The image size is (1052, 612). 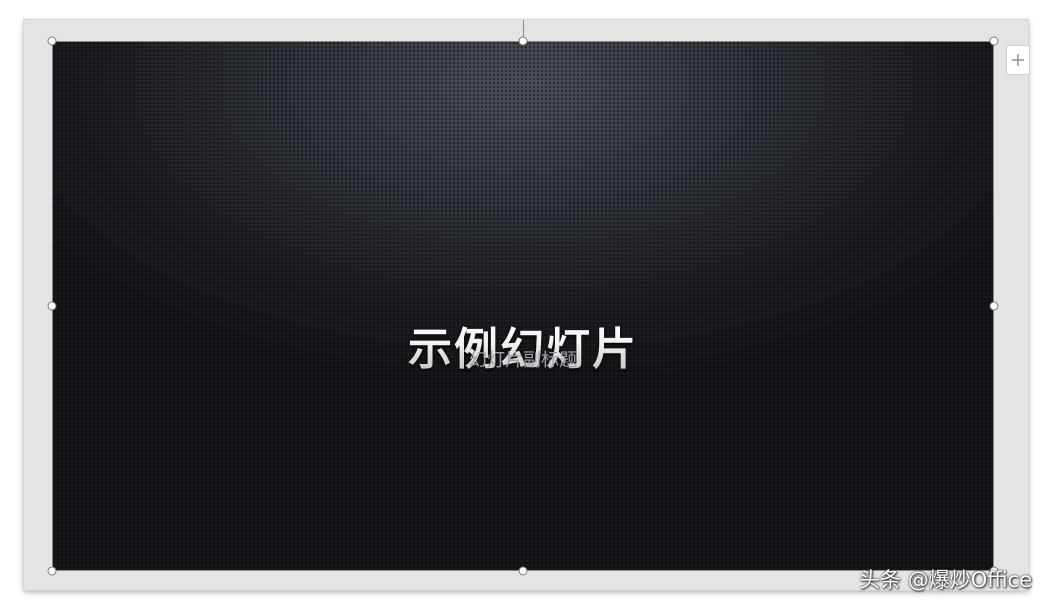 I want to click on add-element-button, so click(x=1018, y=60).